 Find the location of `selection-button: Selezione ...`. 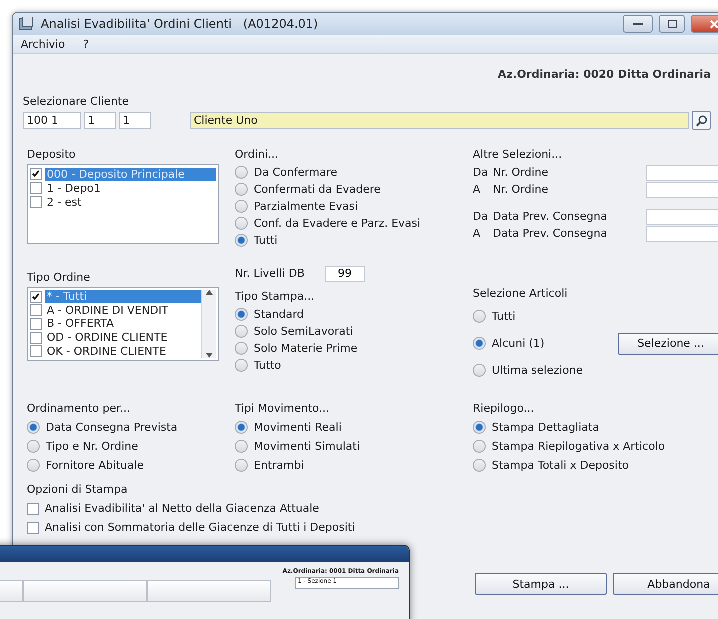

selection-button: Selezione ... is located at coordinates (668, 343).